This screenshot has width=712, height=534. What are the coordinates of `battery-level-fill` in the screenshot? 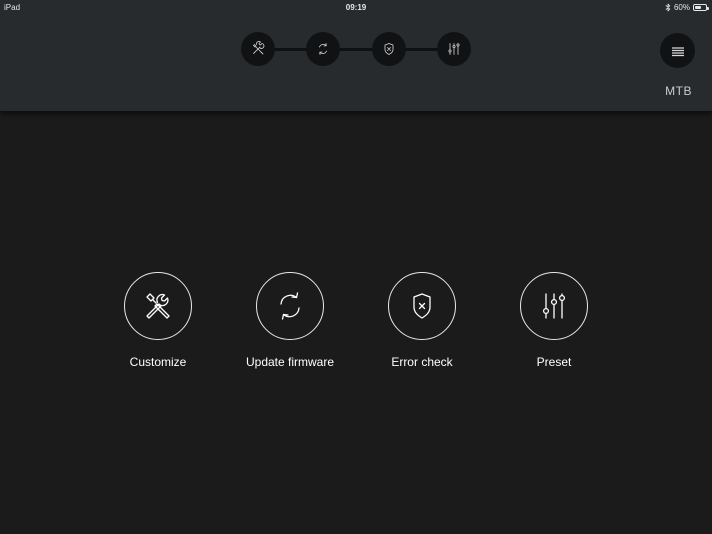 It's located at (698, 7).